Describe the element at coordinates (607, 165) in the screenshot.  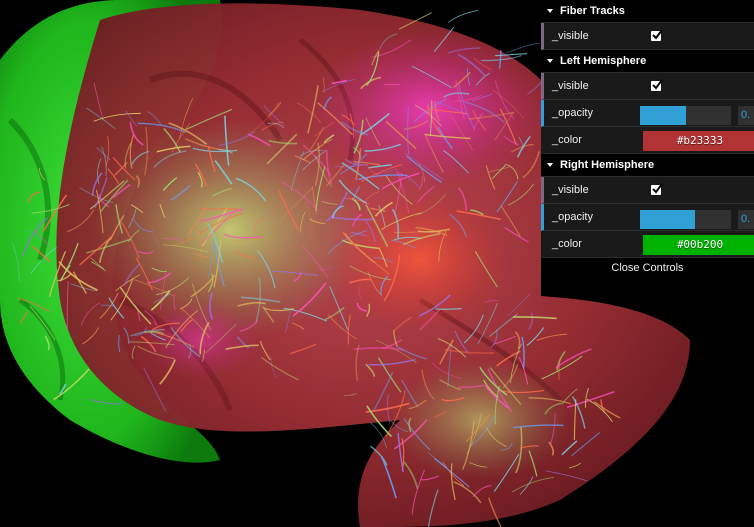
I see `folder-title-label: Right Hemisphere` at that location.